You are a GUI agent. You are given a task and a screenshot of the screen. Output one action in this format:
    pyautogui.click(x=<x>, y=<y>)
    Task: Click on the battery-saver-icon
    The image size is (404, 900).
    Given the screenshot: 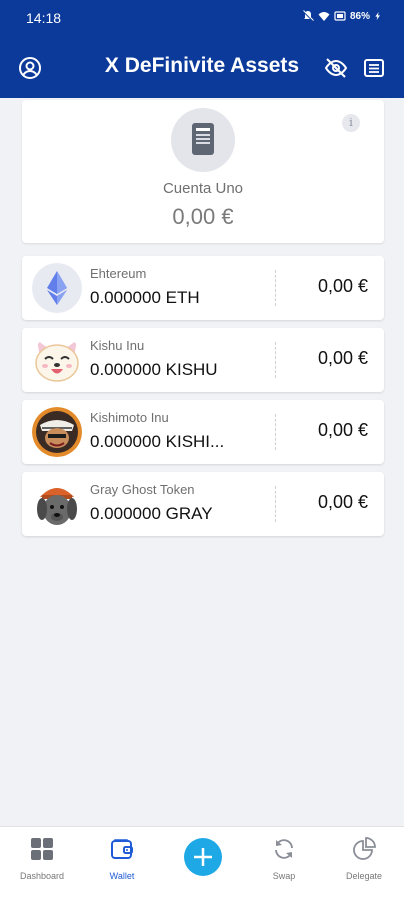 What is the action you would take?
    pyautogui.click(x=340, y=16)
    